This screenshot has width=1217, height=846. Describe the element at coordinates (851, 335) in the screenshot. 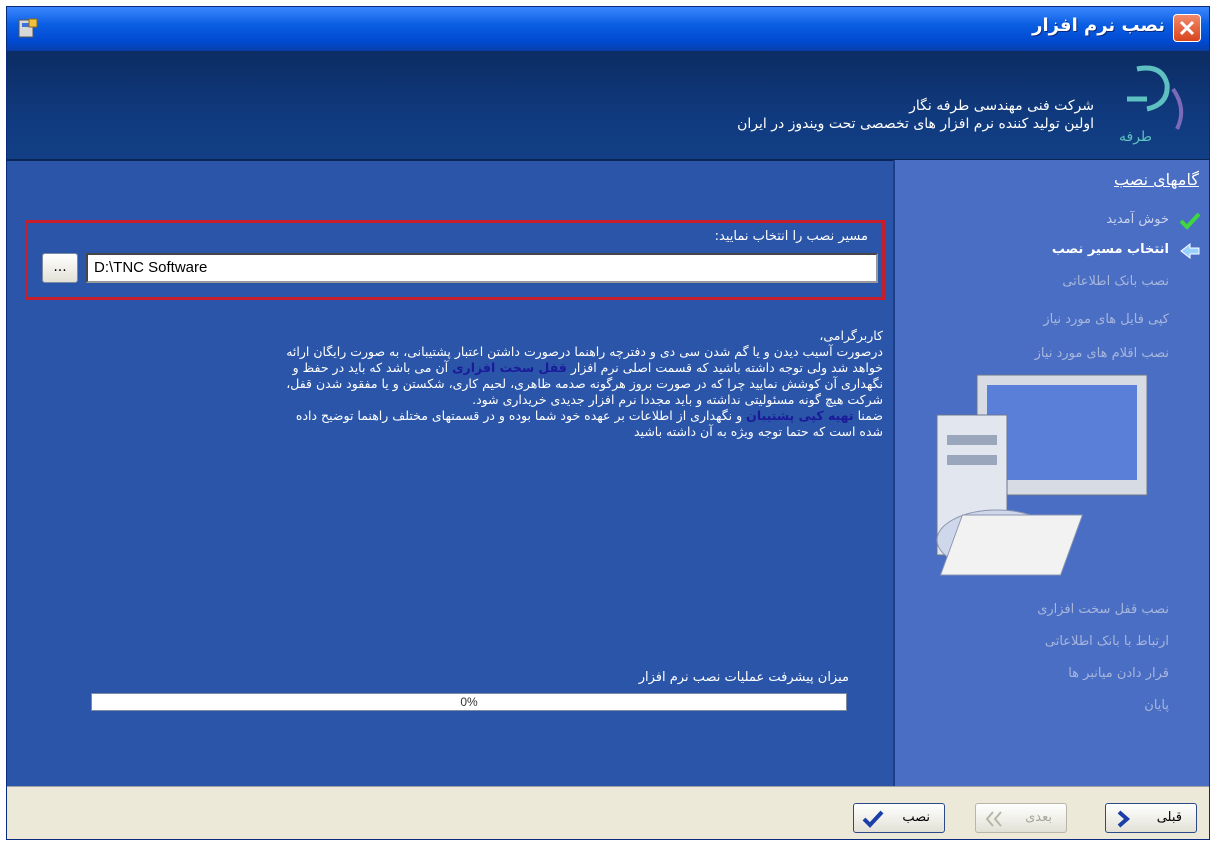

I see `notice-greeting: کاربرگرامی،` at that location.